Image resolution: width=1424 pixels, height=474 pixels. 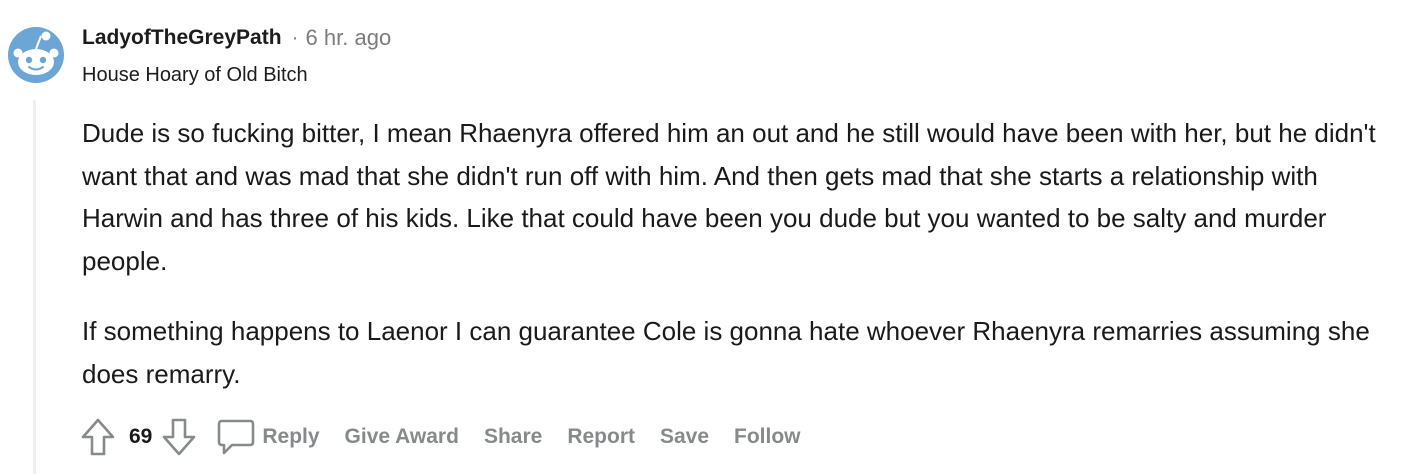 I want to click on reply-label: Reply, so click(x=291, y=436).